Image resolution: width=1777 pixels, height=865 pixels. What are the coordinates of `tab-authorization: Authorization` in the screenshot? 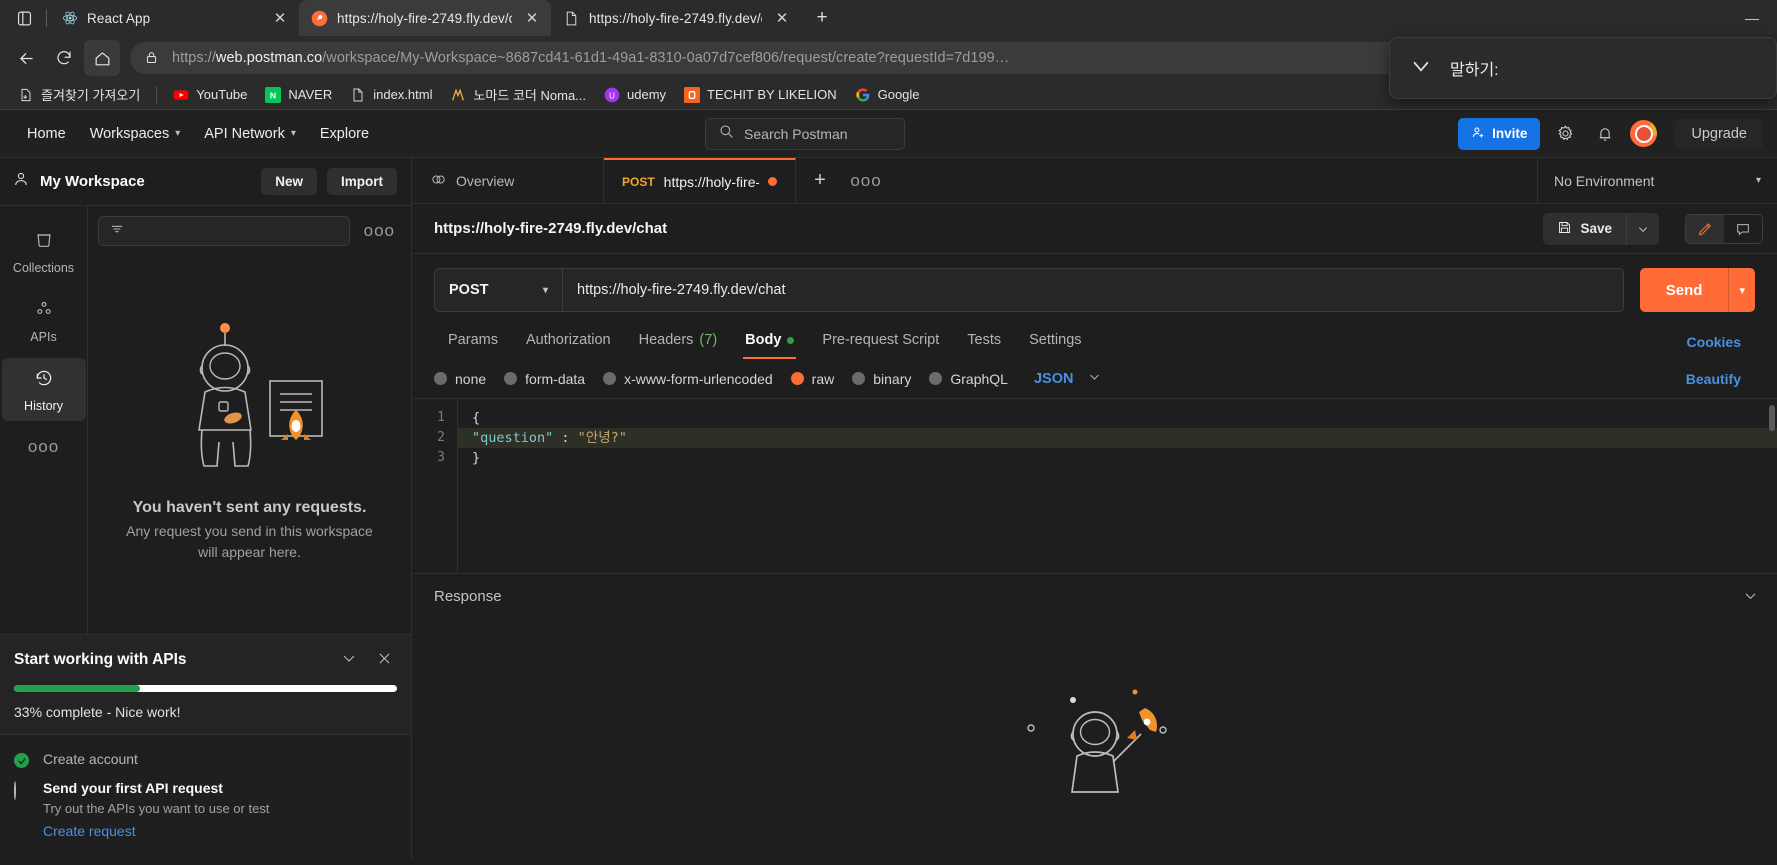 It's located at (568, 341).